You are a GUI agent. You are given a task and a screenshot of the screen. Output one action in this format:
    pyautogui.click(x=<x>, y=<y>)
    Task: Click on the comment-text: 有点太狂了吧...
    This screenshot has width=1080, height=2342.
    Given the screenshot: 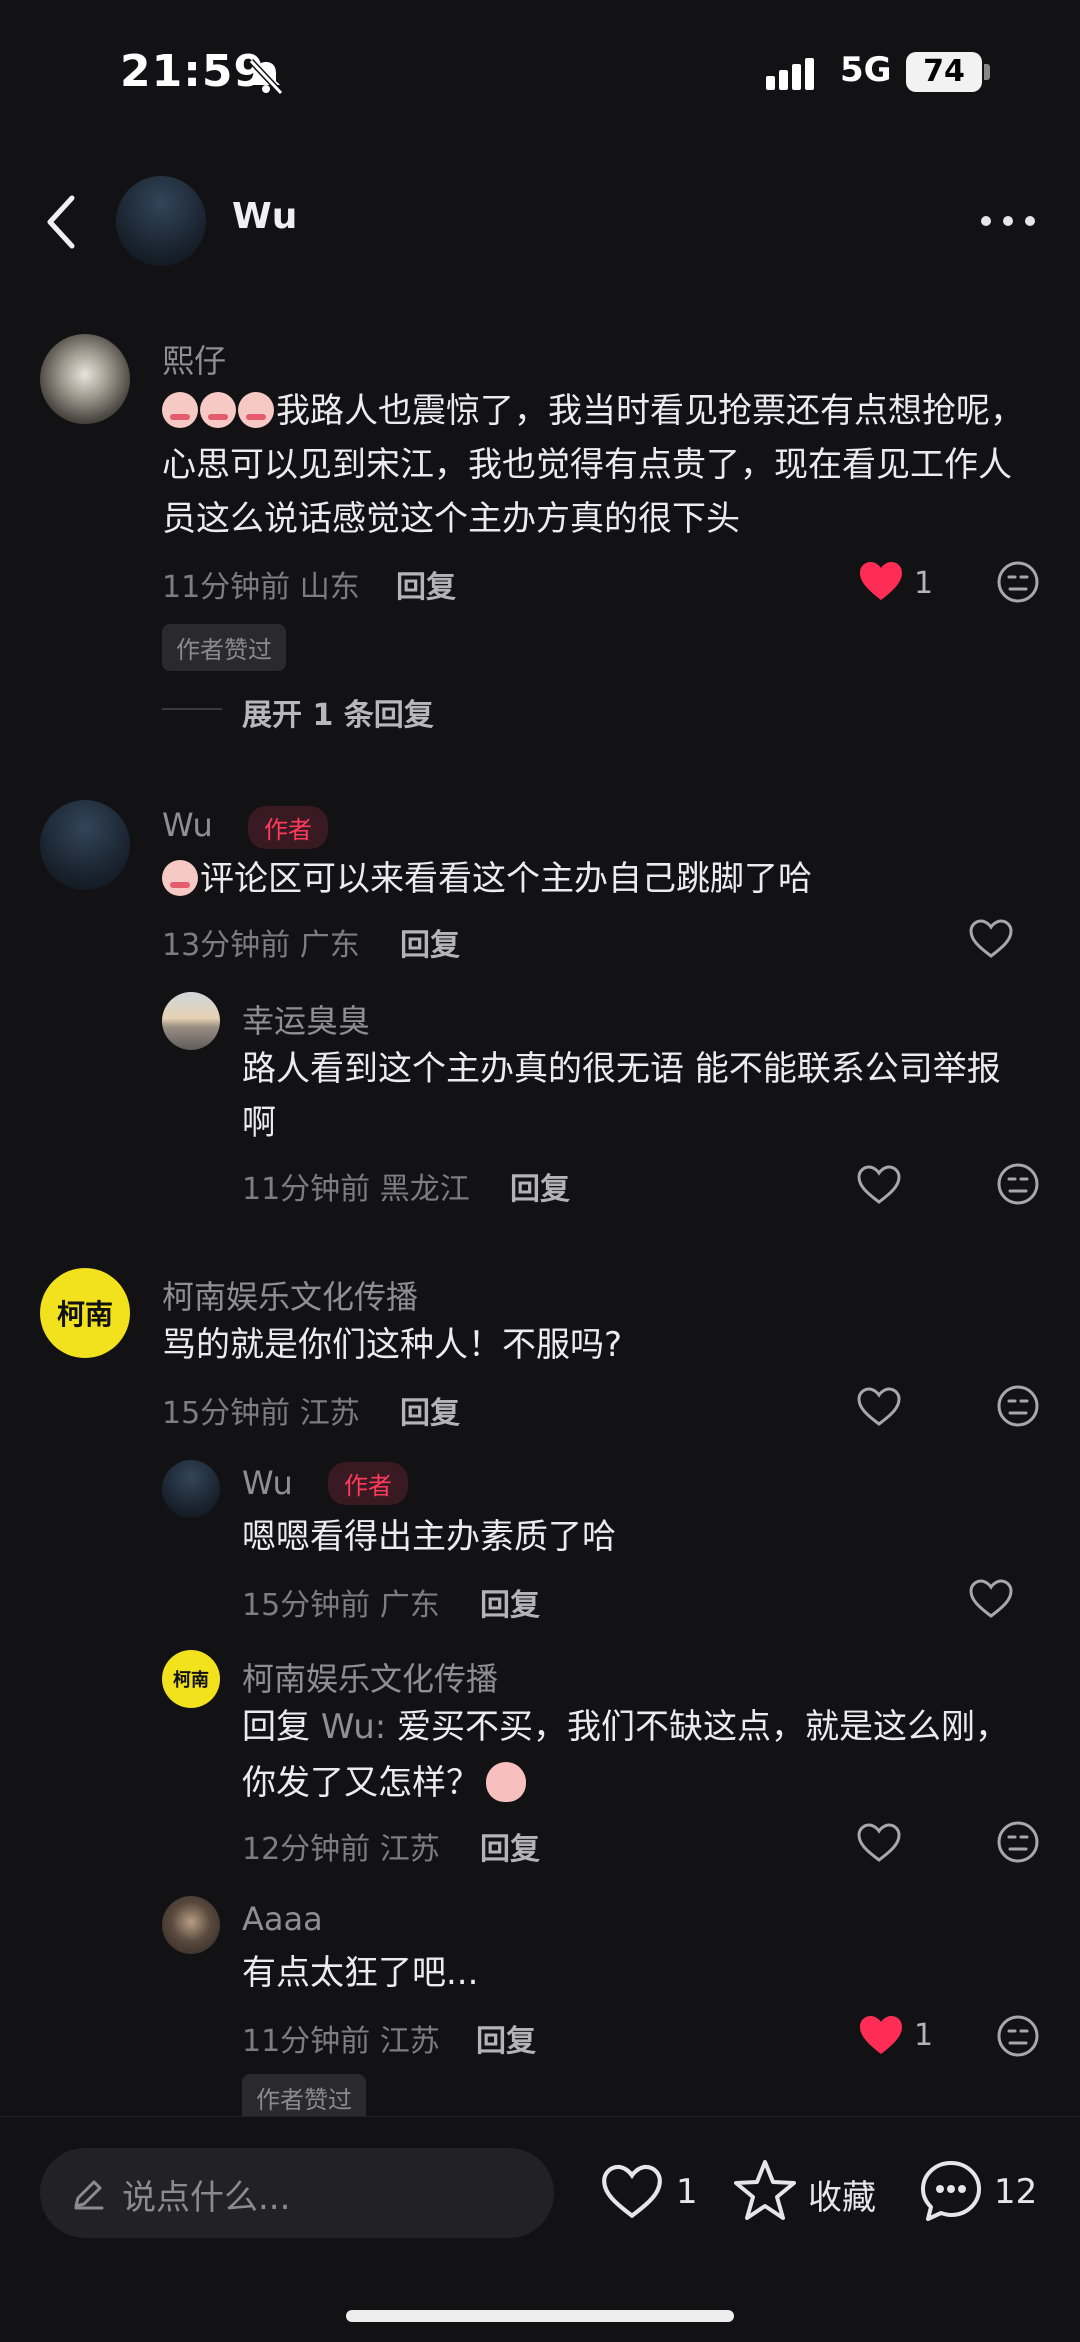 What is the action you would take?
    pyautogui.click(x=360, y=1973)
    